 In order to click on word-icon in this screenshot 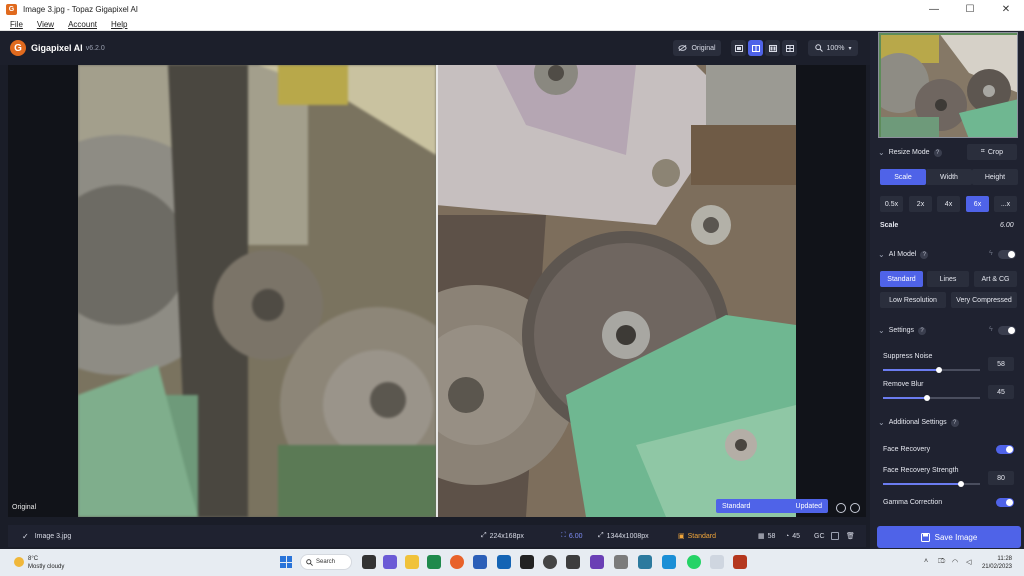, I will do `click(480, 562)`.